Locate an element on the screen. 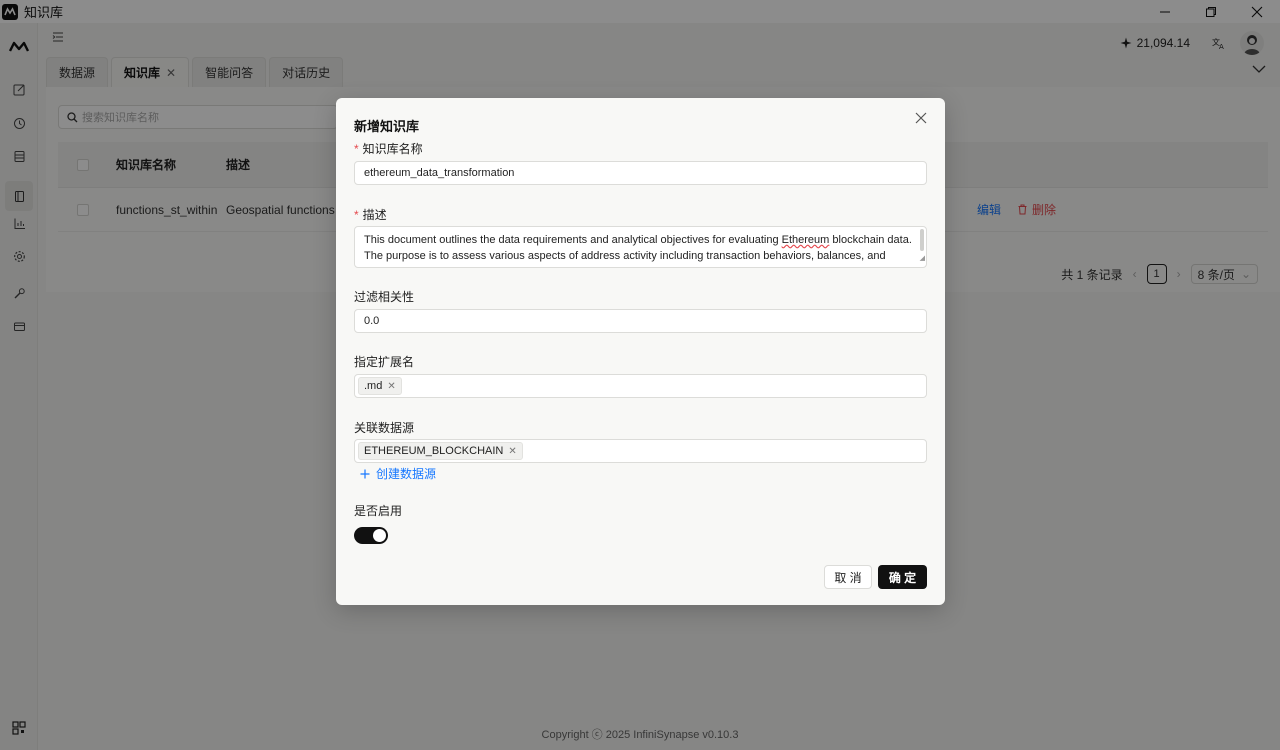 This screenshot has height=750, width=1280. misspelled-word: Ethereum is located at coordinates (805, 240).